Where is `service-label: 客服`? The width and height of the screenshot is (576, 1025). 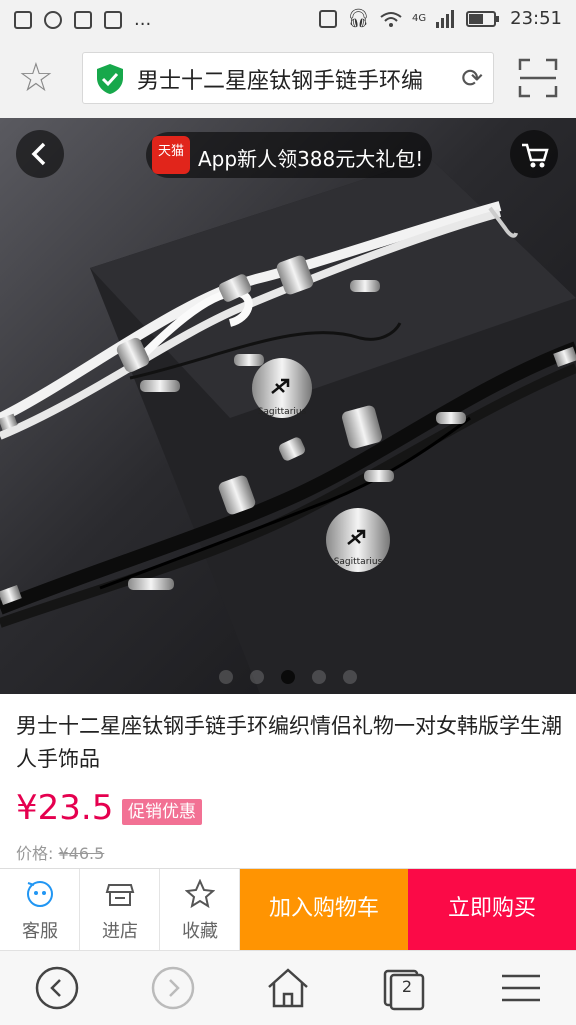 service-label: 客服 is located at coordinates (40, 931).